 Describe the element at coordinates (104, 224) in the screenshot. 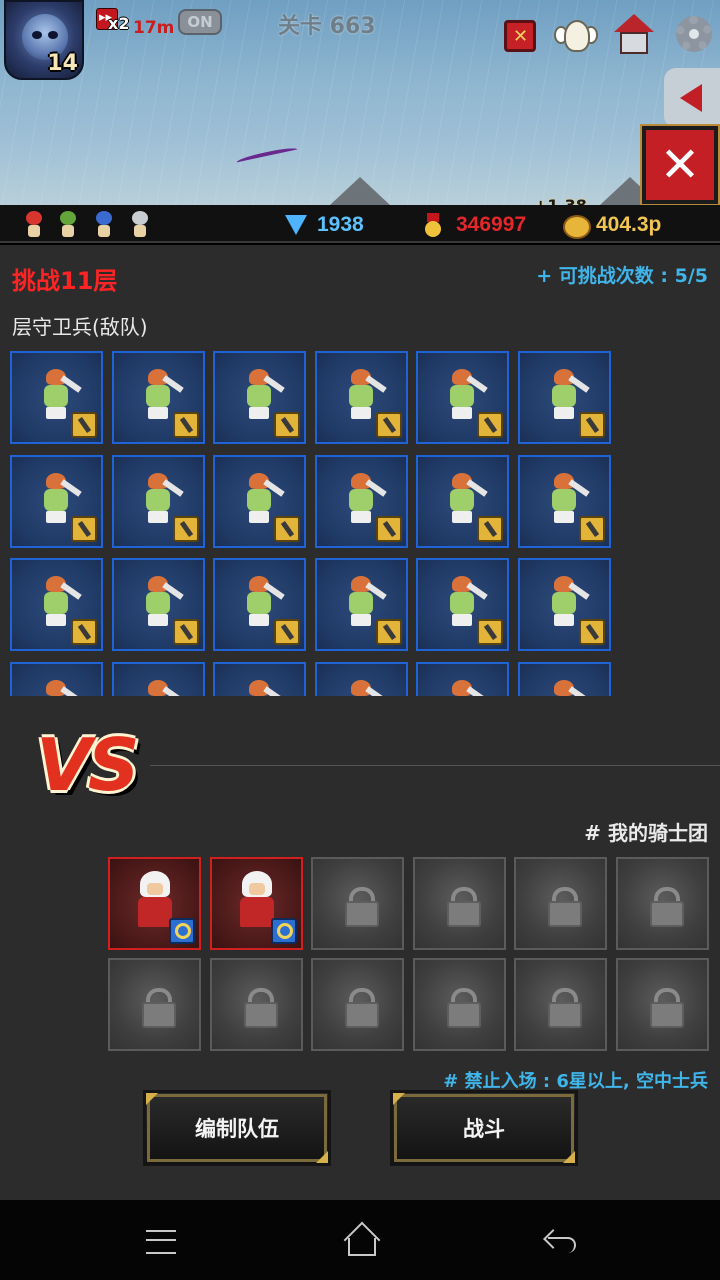

I see `hero-portrait-blue` at that location.